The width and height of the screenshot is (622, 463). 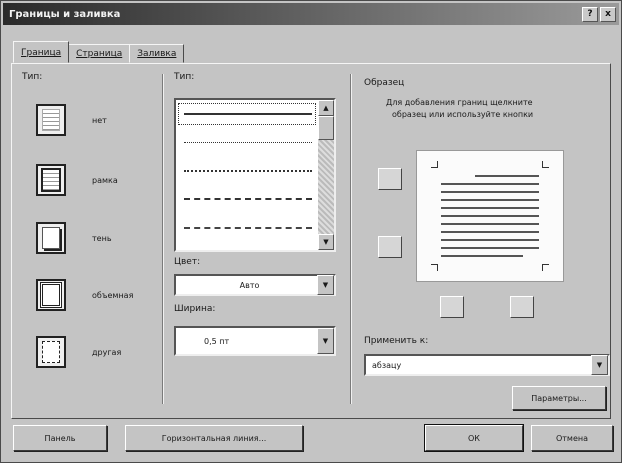 I want to click on scroll-thumb, so click(x=326, y=128).